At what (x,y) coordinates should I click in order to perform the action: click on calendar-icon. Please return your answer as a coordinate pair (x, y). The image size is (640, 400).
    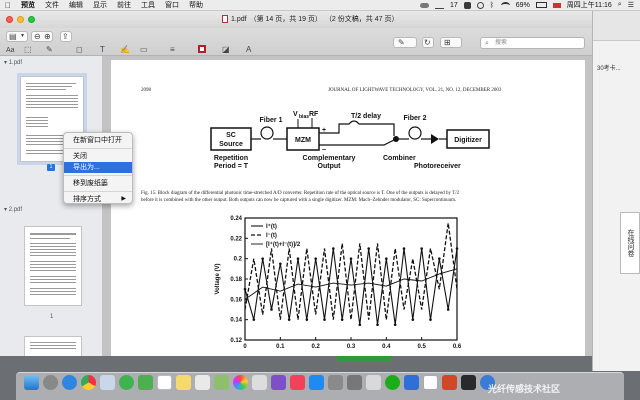
    Looking at the image, I should click on (164, 382).